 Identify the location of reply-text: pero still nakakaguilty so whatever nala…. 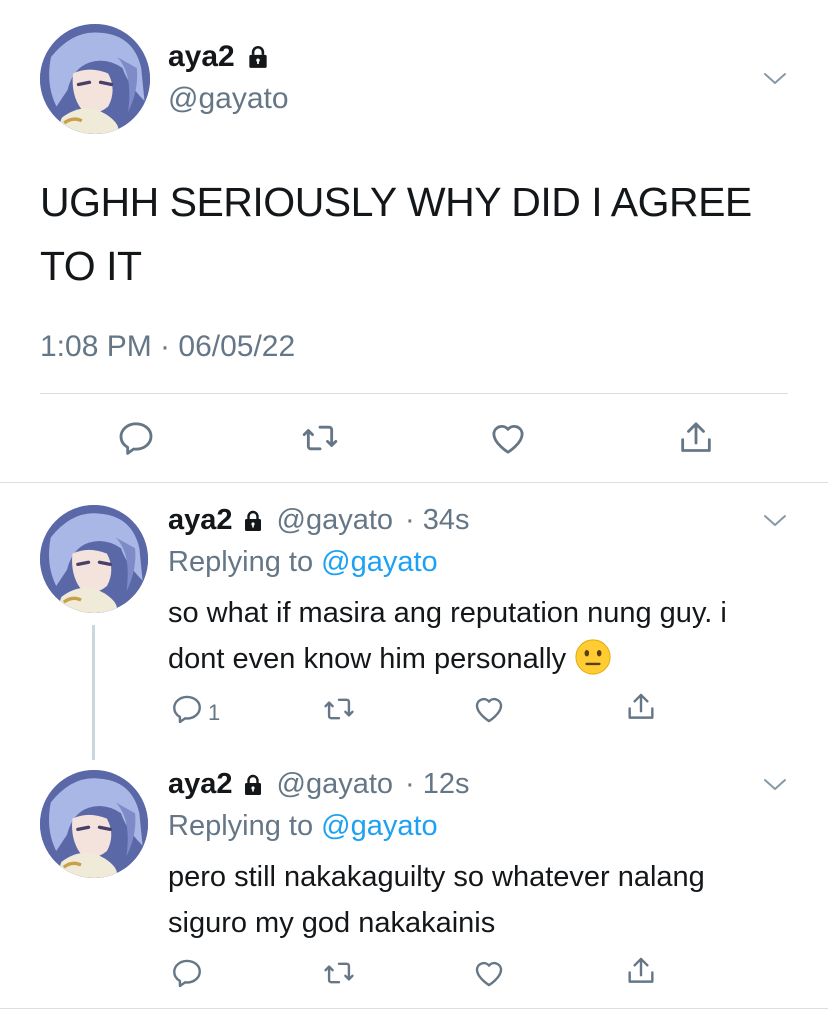
(436, 900).